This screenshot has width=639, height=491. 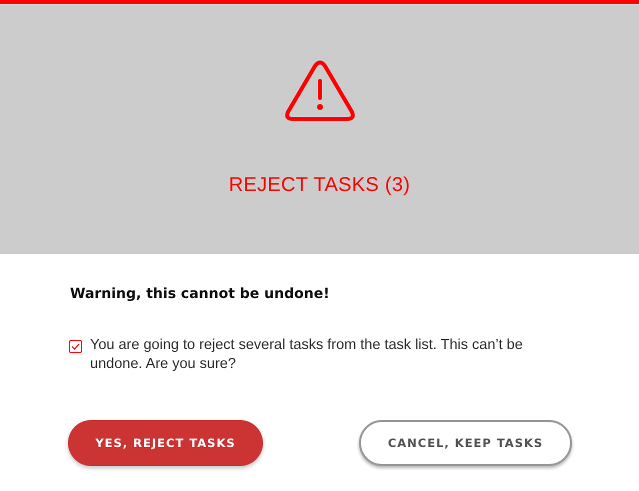 What do you see at coordinates (319, 91) in the screenshot?
I see `warning-icon` at bounding box center [319, 91].